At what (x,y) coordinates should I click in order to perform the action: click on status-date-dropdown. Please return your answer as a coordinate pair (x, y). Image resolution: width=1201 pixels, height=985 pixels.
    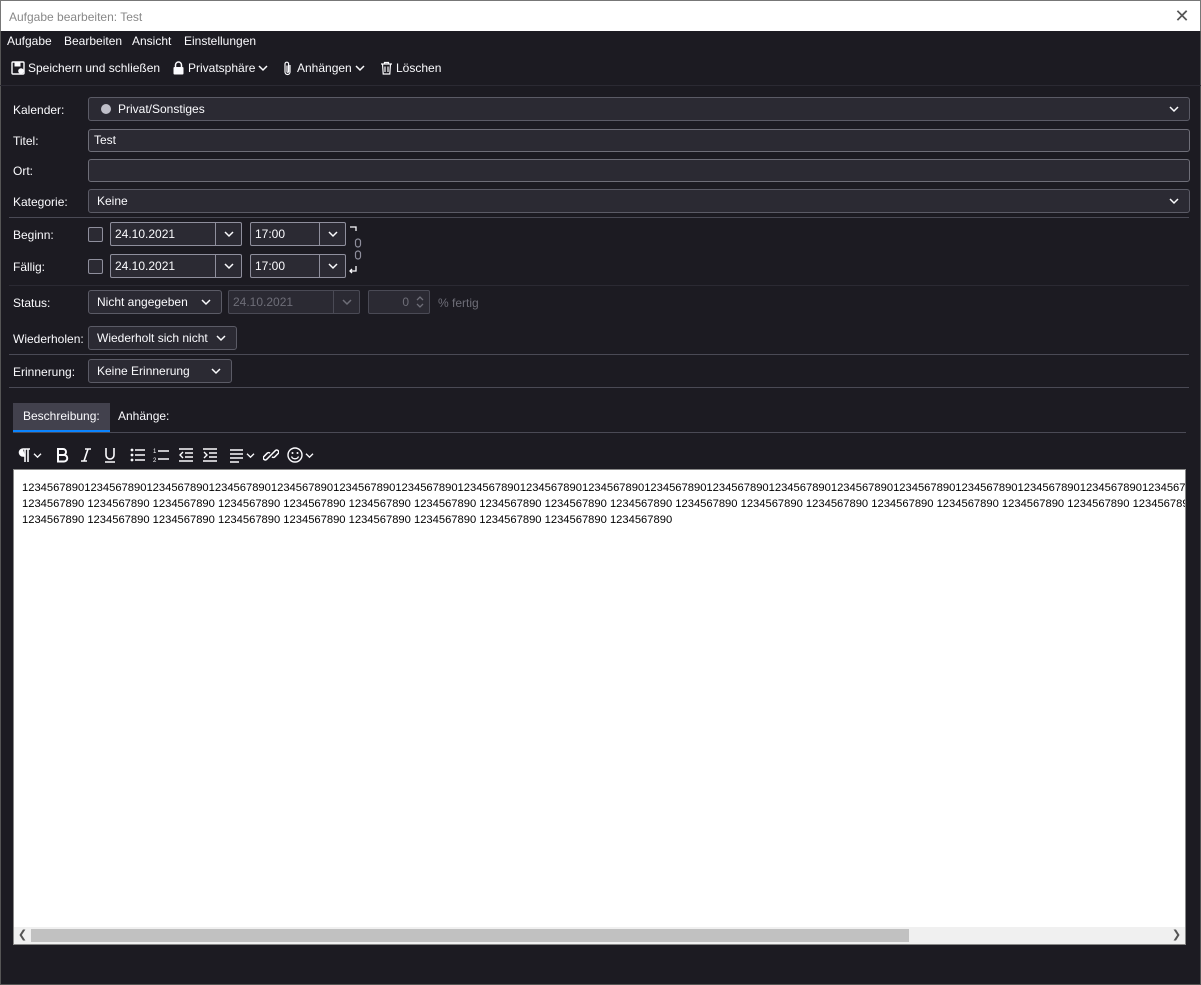
    Looking at the image, I should click on (346, 302).